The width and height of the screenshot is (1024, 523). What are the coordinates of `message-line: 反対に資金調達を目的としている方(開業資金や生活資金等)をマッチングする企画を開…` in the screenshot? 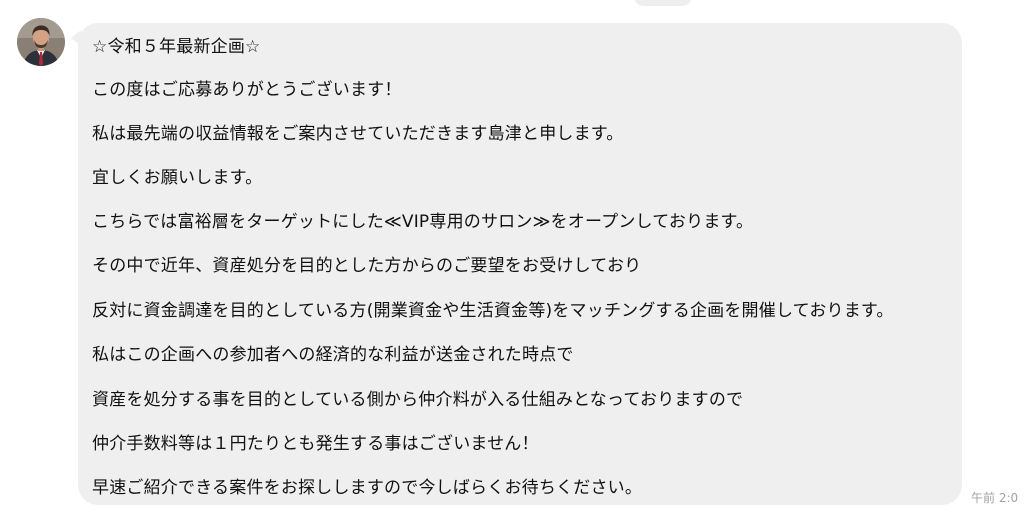 It's located at (493, 311).